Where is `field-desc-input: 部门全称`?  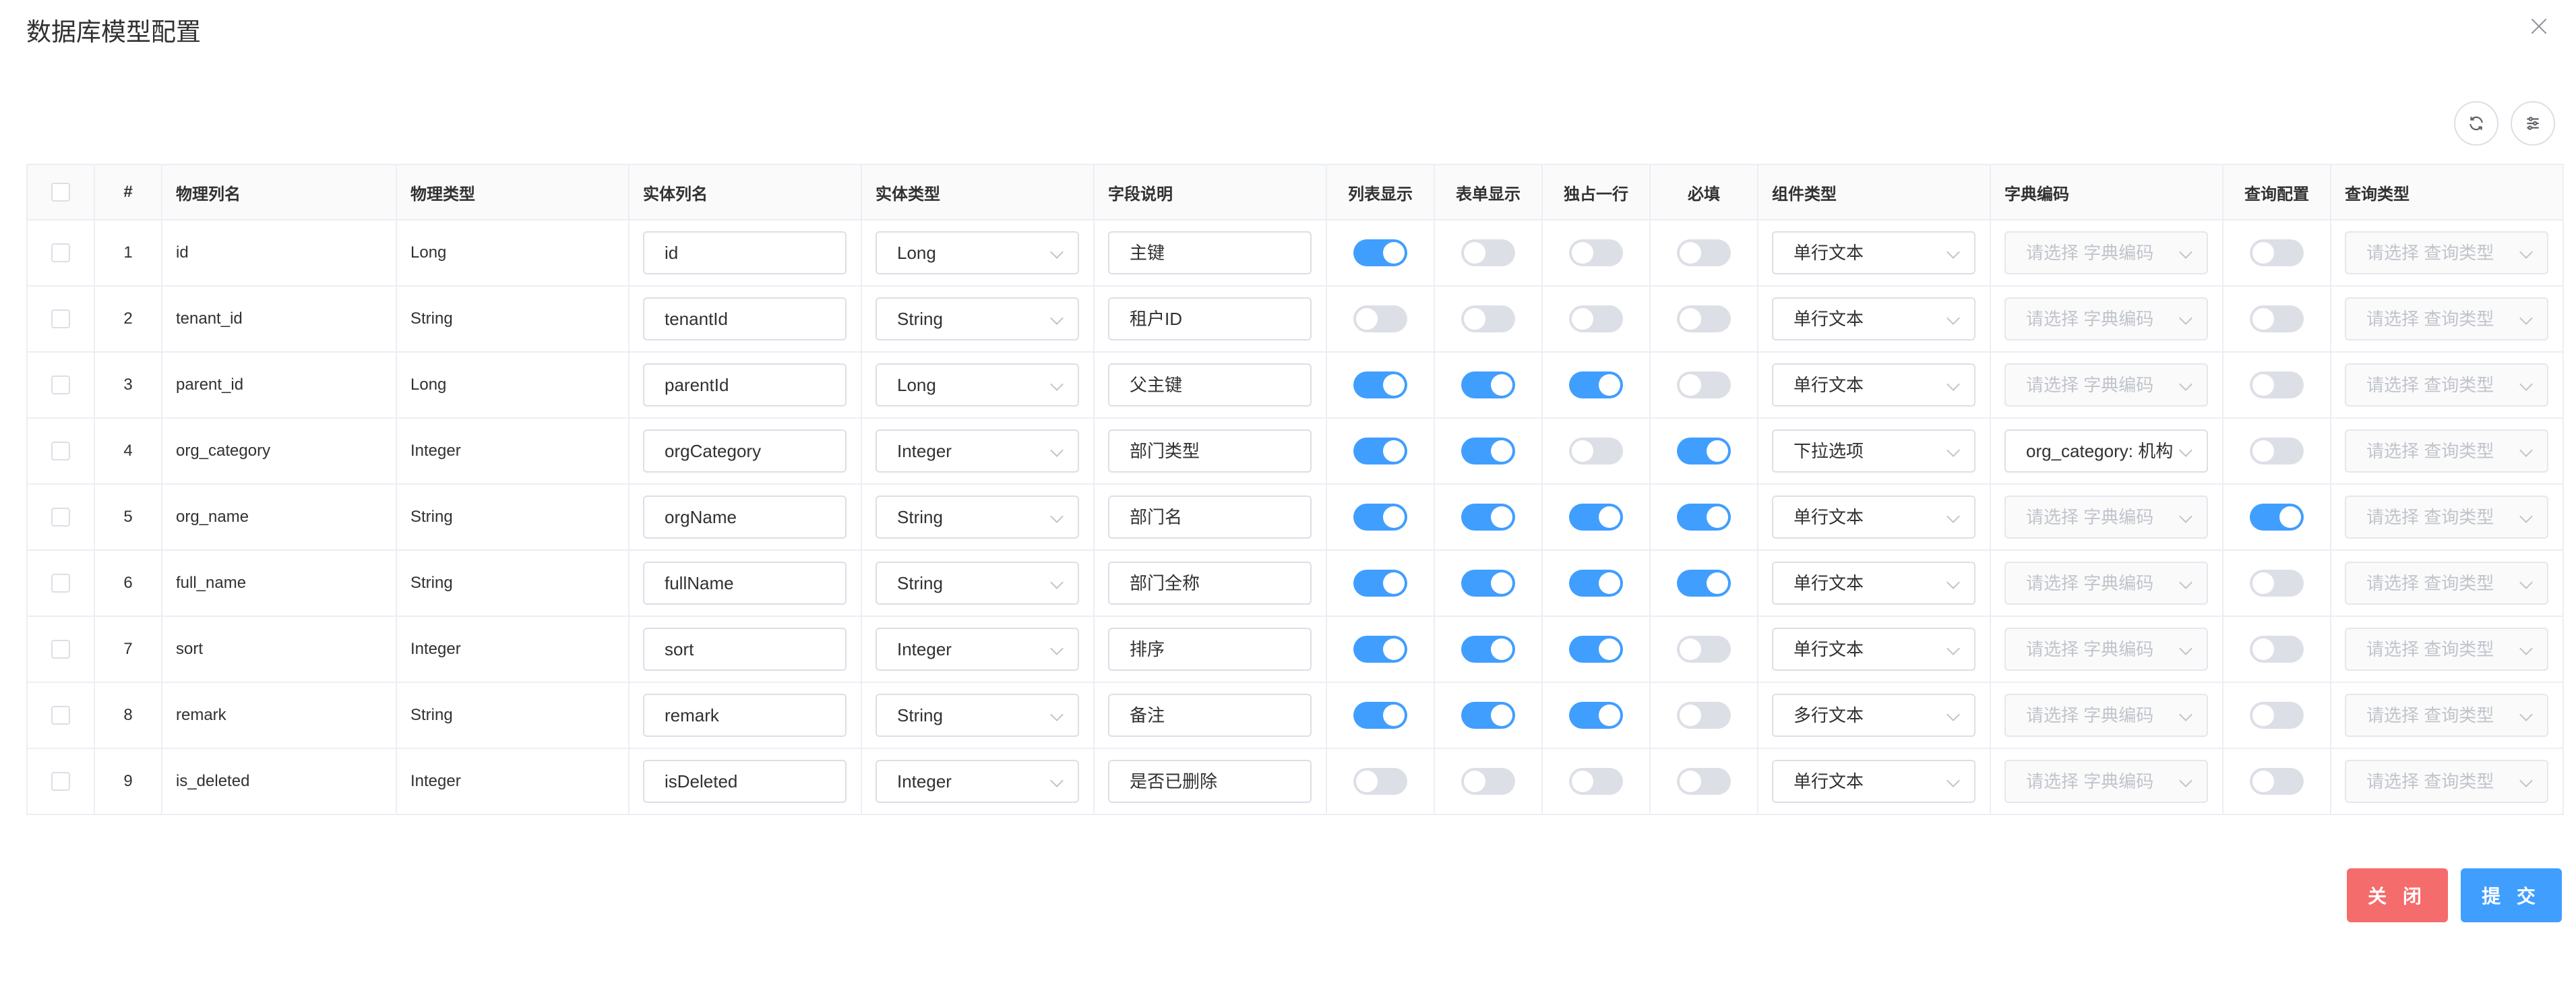 field-desc-input: 部门全称 is located at coordinates (1210, 583).